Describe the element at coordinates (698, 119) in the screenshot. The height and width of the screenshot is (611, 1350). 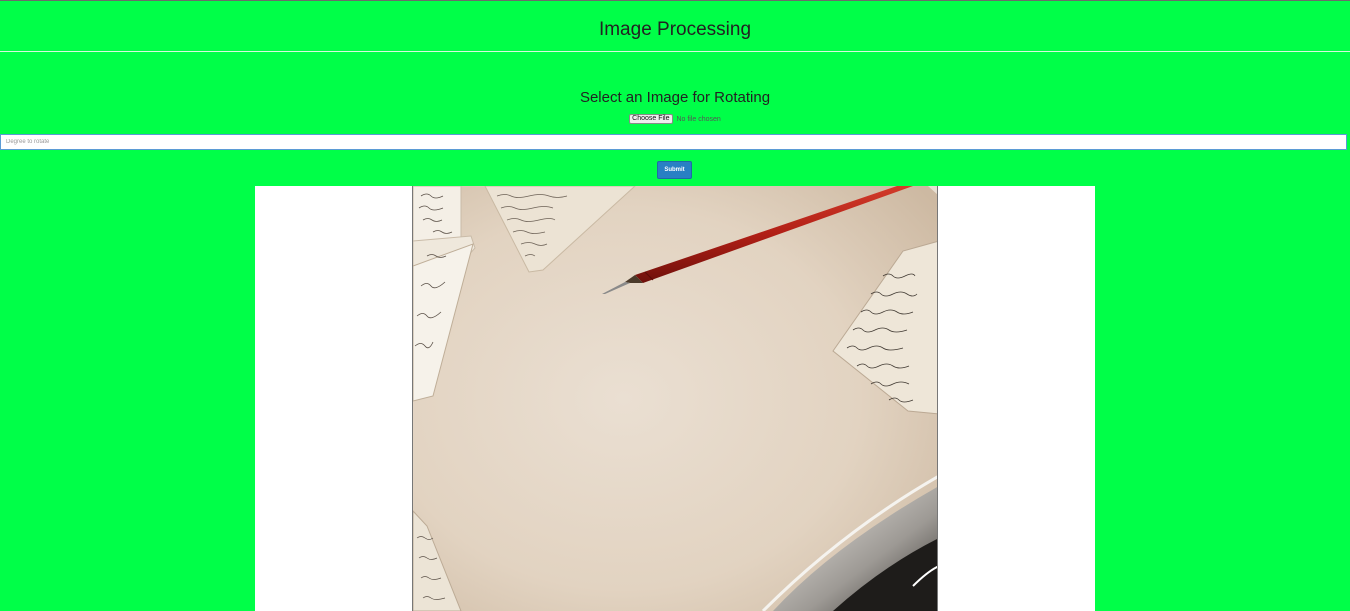
I see `file-status-text: No file chosen` at that location.